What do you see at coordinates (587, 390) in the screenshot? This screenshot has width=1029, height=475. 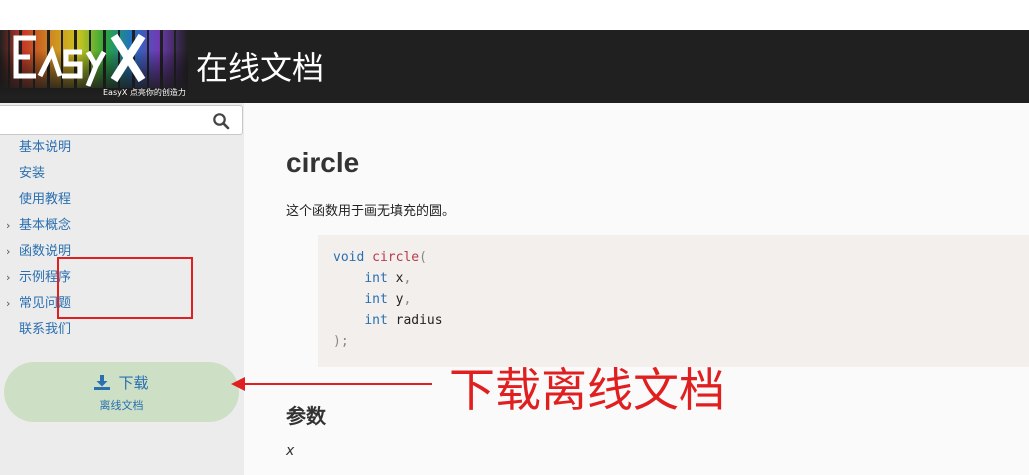 I see `annotation-text: 下载离线文档` at bounding box center [587, 390].